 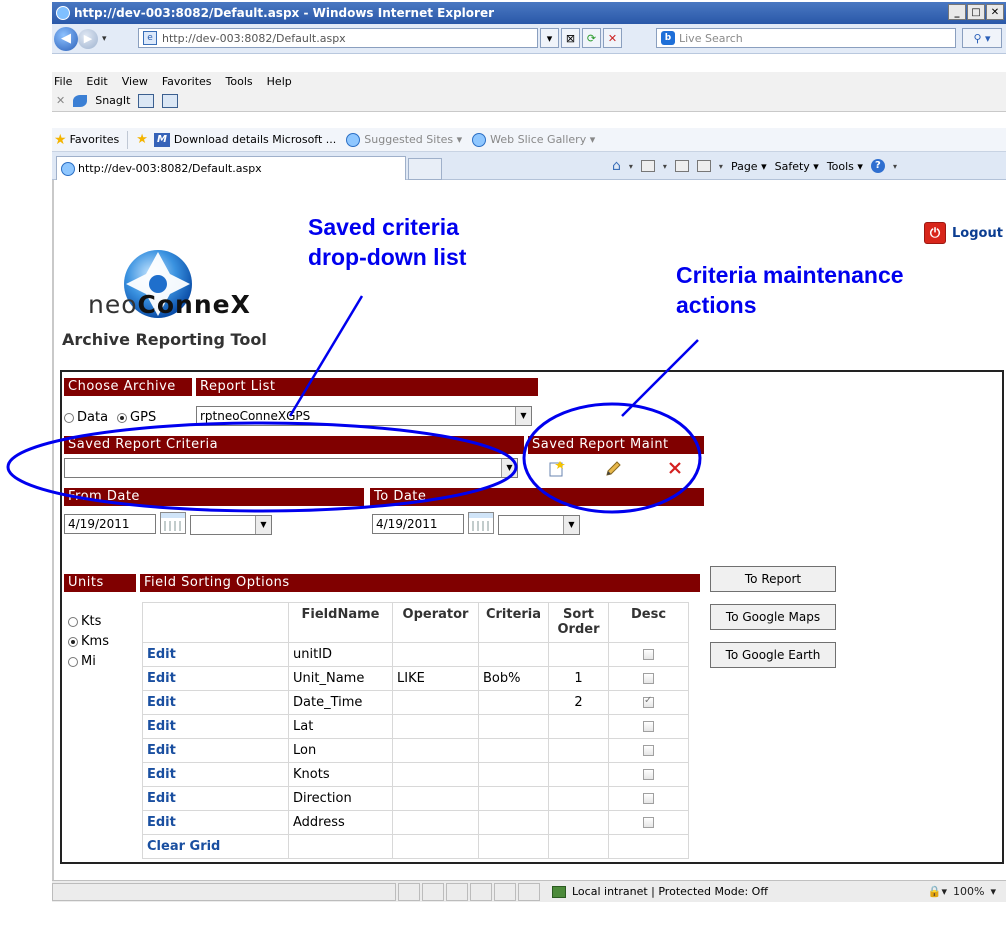 I want to click on saved-criteria-select: ▼, so click(x=291, y=468).